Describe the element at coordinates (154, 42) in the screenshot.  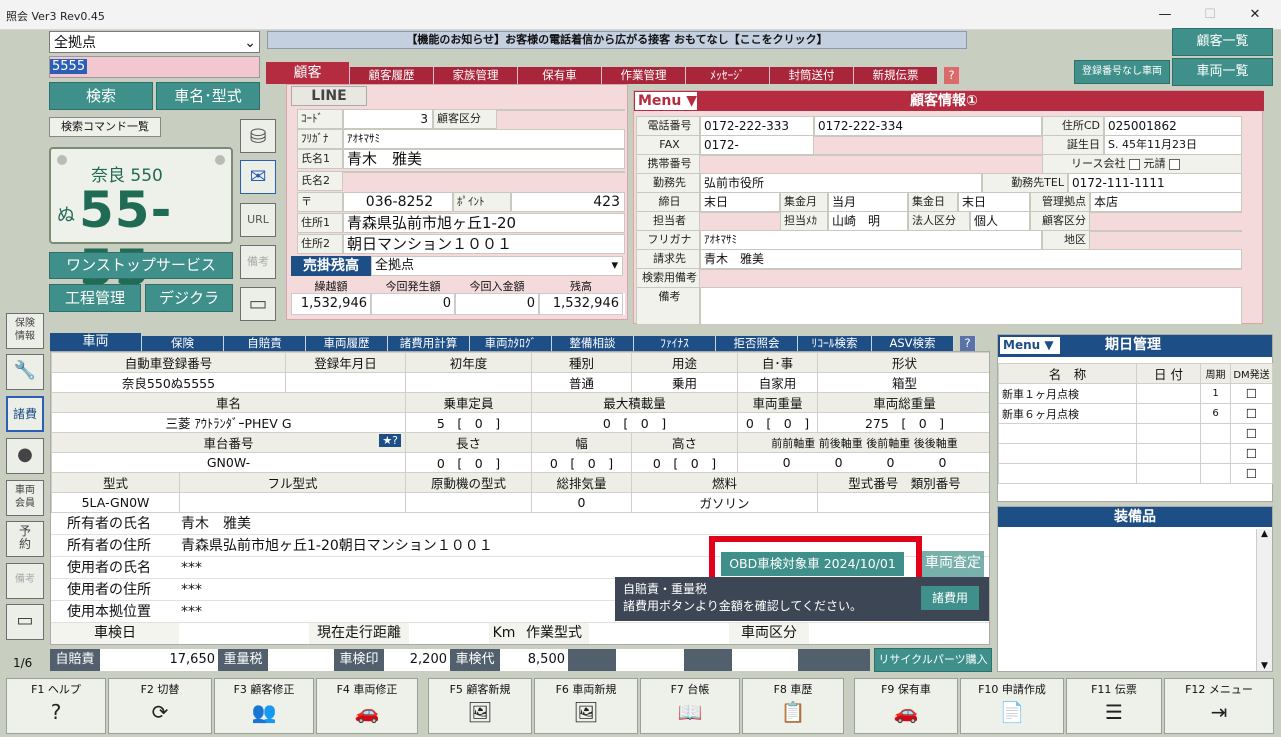
I see `location-select: 全拠点 ⌄` at that location.